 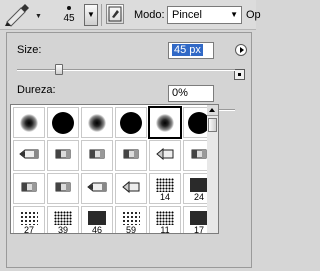 What do you see at coordinates (58, 69) in the screenshot?
I see `size-slider-thumb` at bounding box center [58, 69].